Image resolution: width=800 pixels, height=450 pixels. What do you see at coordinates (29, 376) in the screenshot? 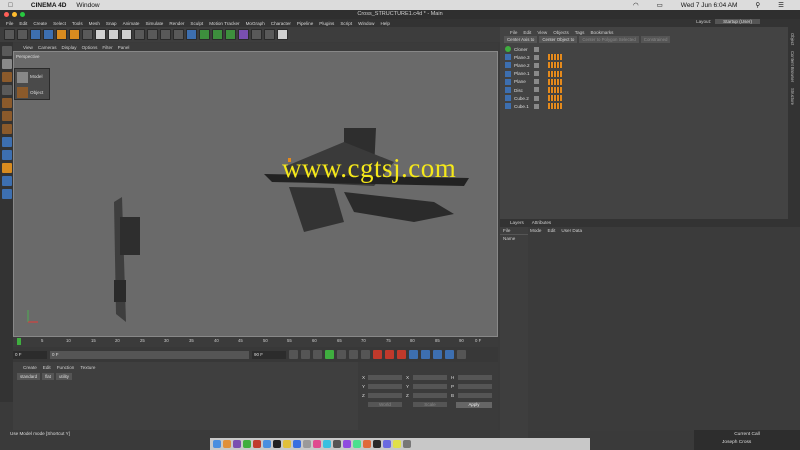
I see `material-tab-standard: standard` at bounding box center [29, 376].